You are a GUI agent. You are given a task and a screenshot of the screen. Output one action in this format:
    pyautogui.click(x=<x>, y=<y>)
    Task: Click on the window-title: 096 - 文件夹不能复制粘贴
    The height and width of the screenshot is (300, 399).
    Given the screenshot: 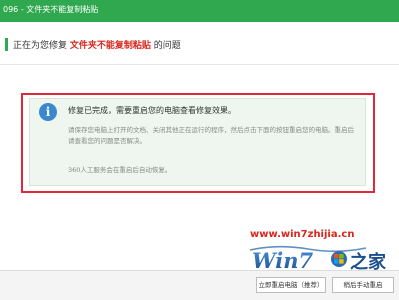 What is the action you would take?
    pyautogui.click(x=51, y=9)
    